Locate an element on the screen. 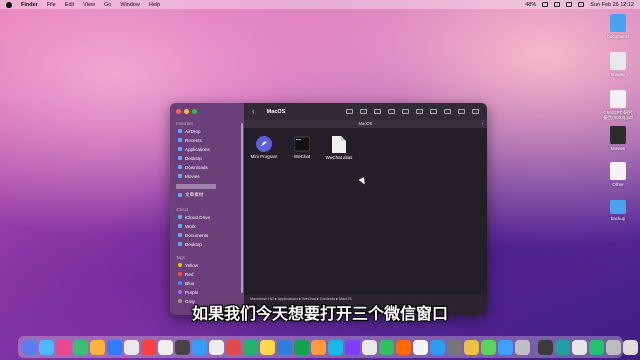 The height and width of the screenshot is (360, 640). menu-app-name: Finder is located at coordinates (29, 5).